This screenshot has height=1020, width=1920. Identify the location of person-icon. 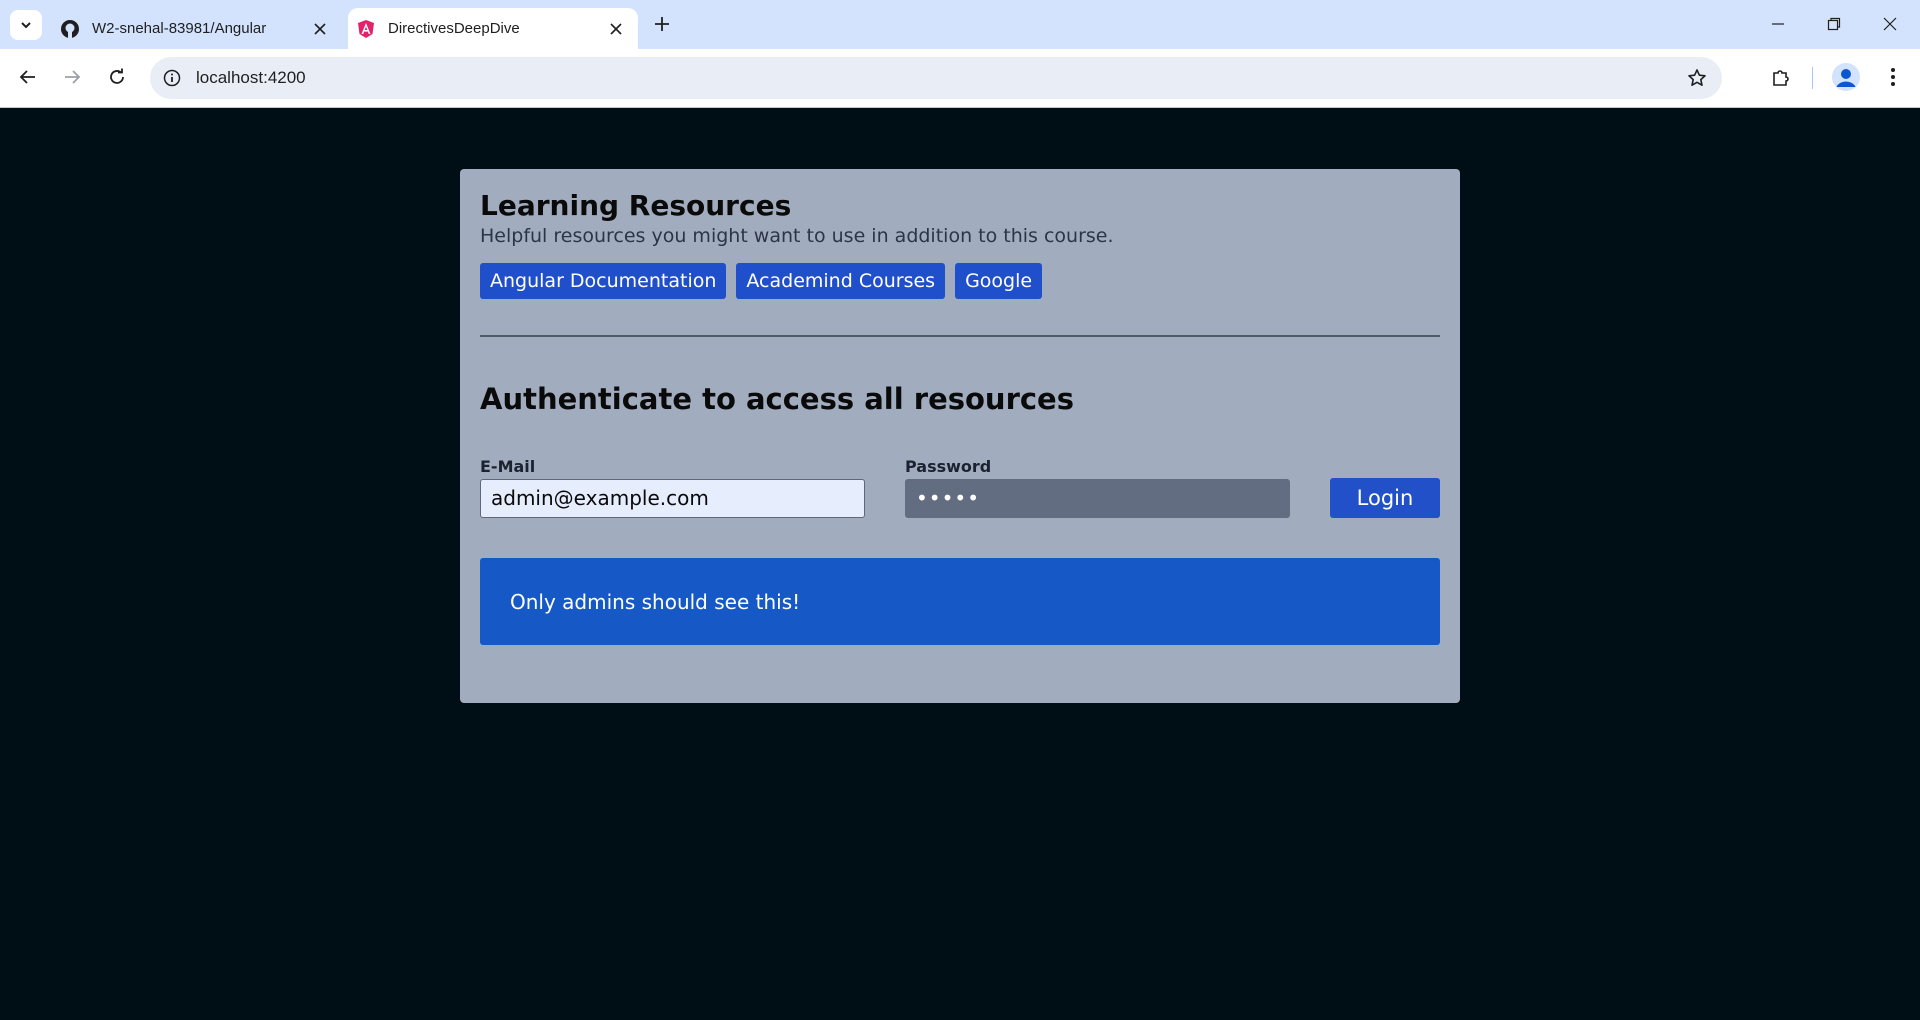
(1846, 77).